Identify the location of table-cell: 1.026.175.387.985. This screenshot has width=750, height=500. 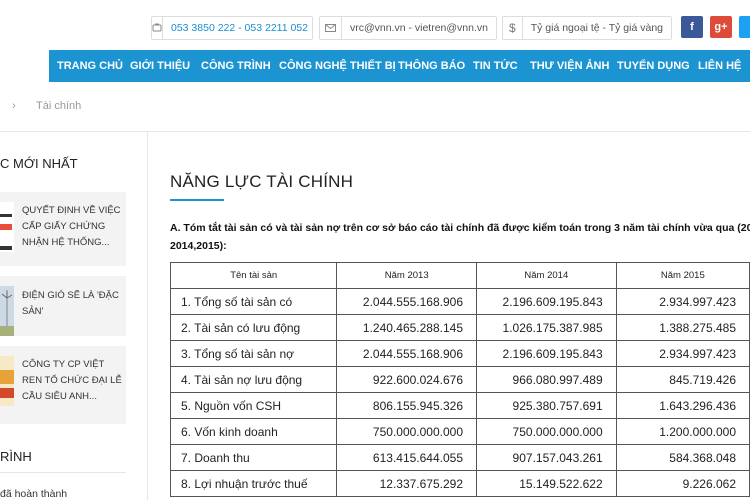
(546, 327).